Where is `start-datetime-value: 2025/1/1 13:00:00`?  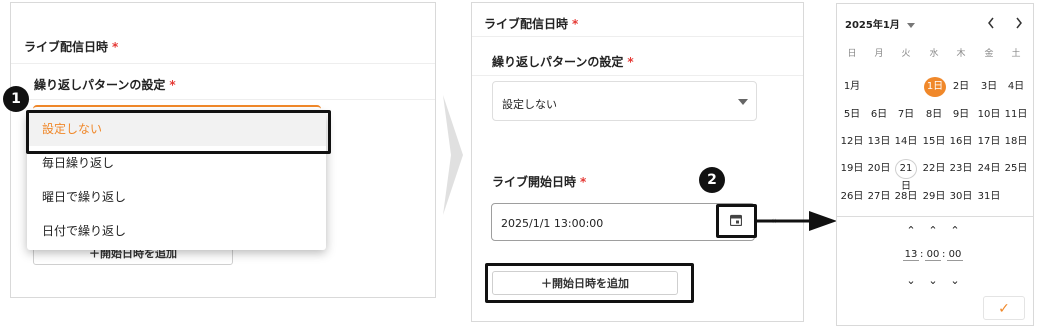
start-datetime-value: 2025/1/1 13:00:00 is located at coordinates (552, 223).